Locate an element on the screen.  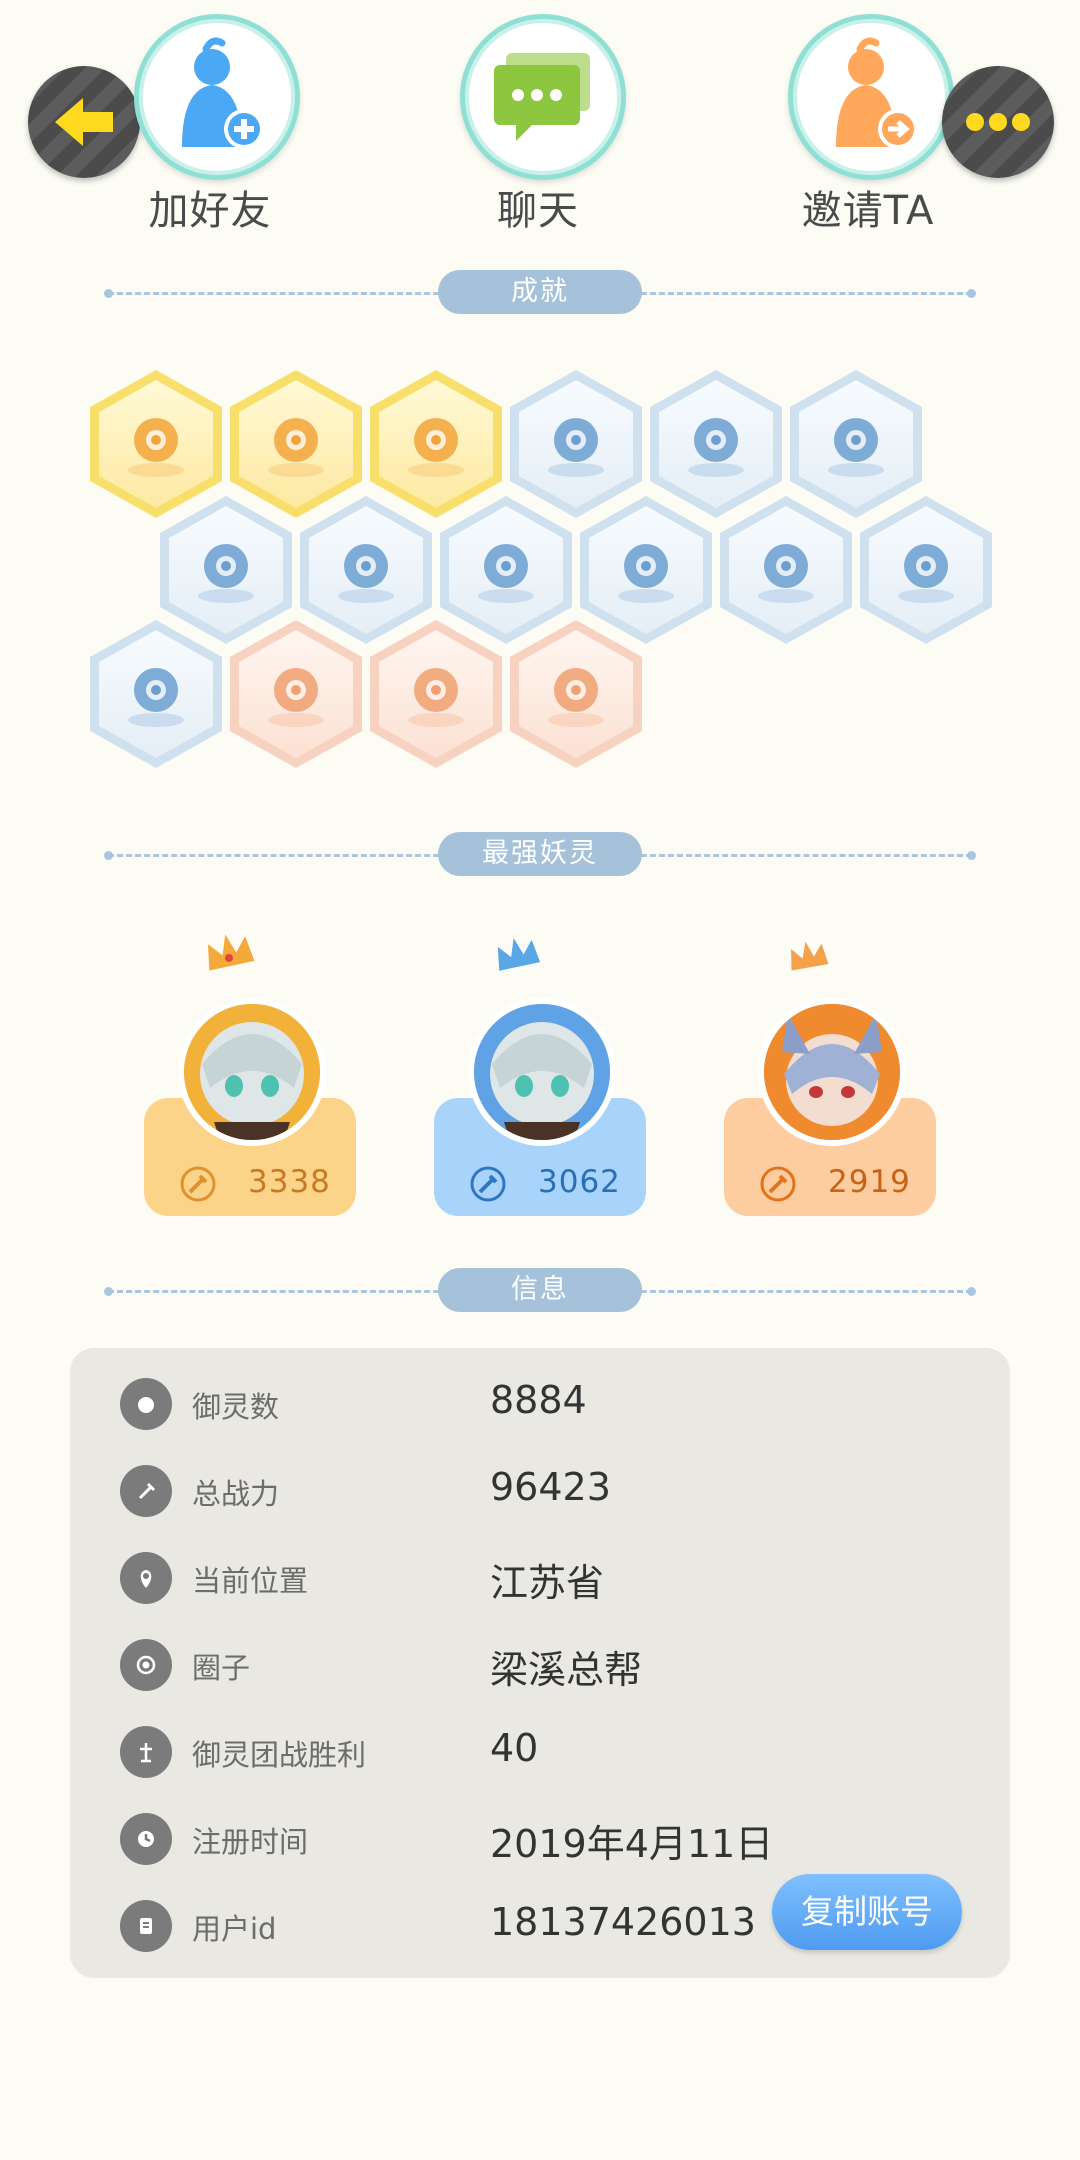
info-value: 江苏省 is located at coordinates (547, 1583).